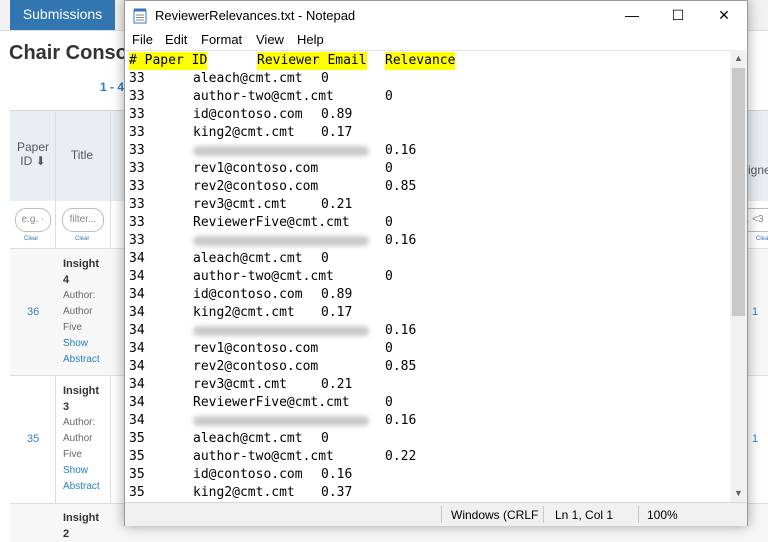 Image resolution: width=768 pixels, height=542 pixels. What do you see at coordinates (31, 239) in the screenshot?
I see `clear-paper-filter-link: Clear` at bounding box center [31, 239].